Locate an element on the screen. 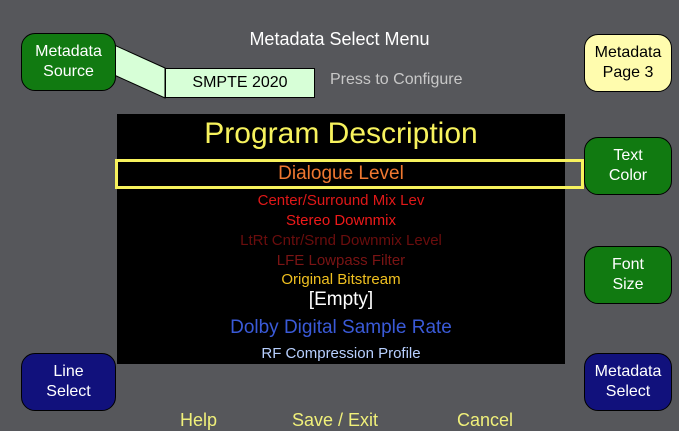 The image size is (679, 431). font-size-label-line1: Font is located at coordinates (627, 264).